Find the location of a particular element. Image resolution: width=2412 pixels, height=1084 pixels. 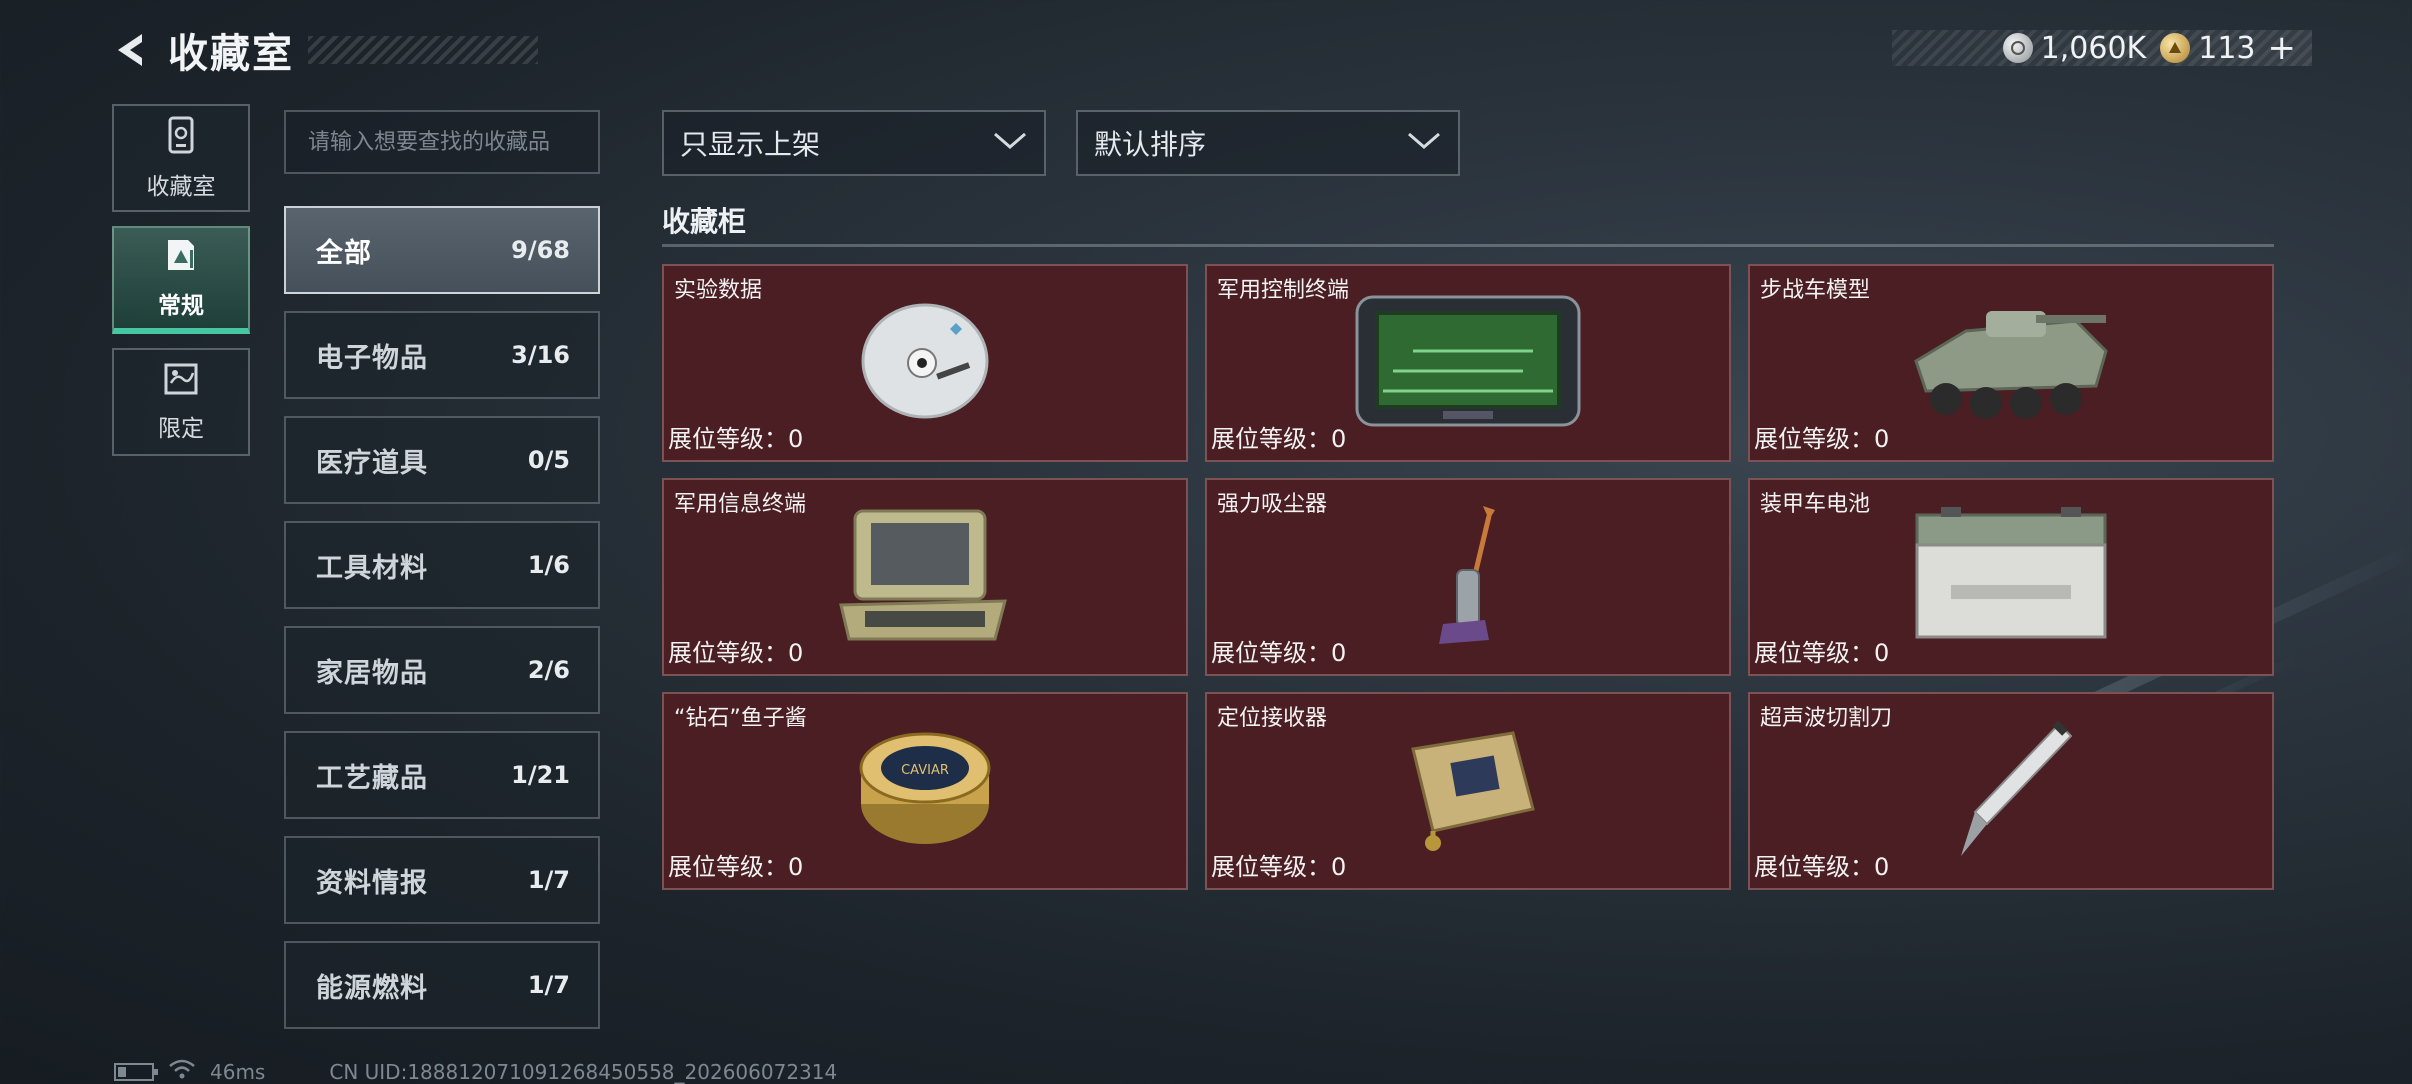

item-name: 强力吸尘器 is located at coordinates (1272, 504).